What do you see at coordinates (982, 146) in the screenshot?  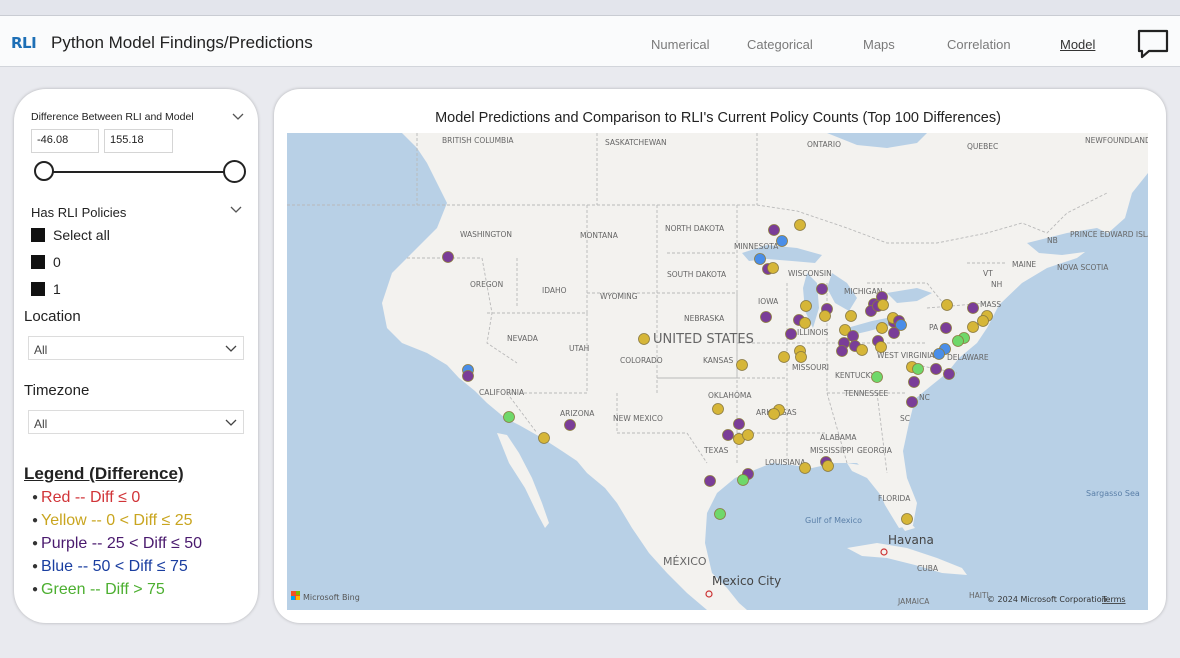 I see `label-quebec: QUEBEC` at bounding box center [982, 146].